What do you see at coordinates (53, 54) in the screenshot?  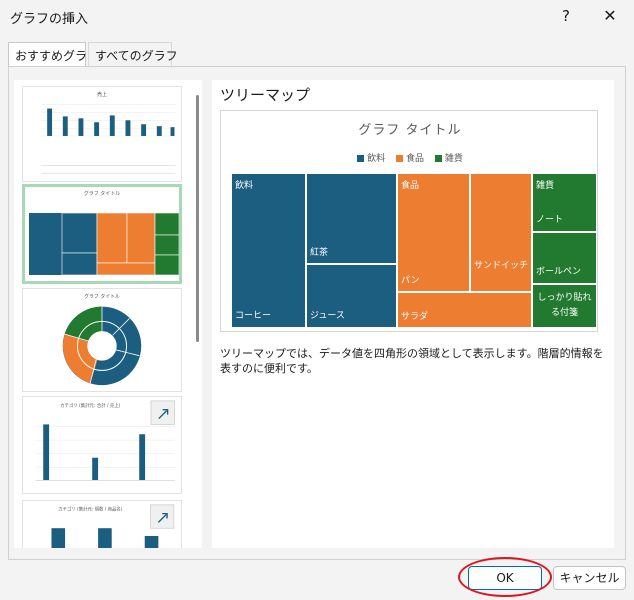 I see `tab-recommended-charts: おすすめグラフ` at bounding box center [53, 54].